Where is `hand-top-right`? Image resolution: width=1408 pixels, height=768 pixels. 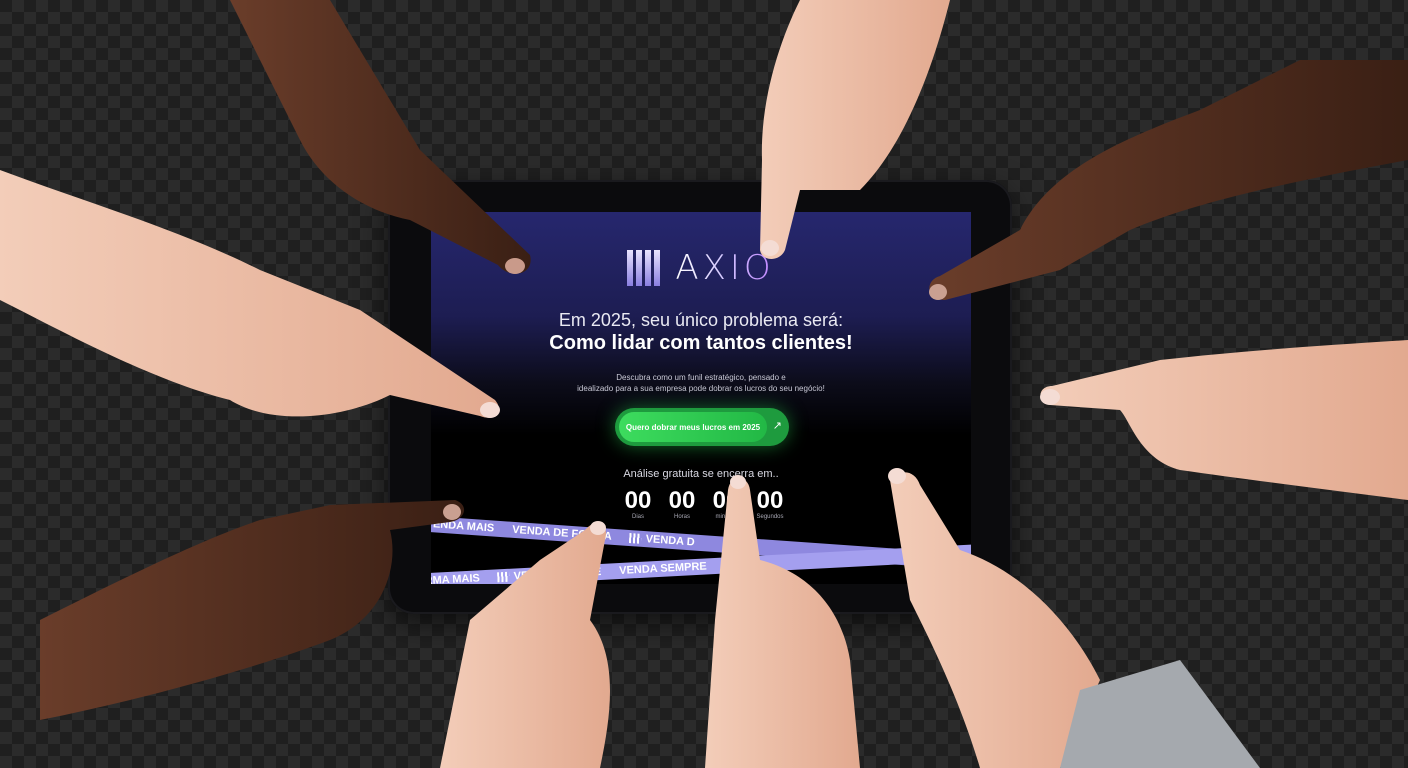 hand-top-right is located at coordinates (1168, 180).